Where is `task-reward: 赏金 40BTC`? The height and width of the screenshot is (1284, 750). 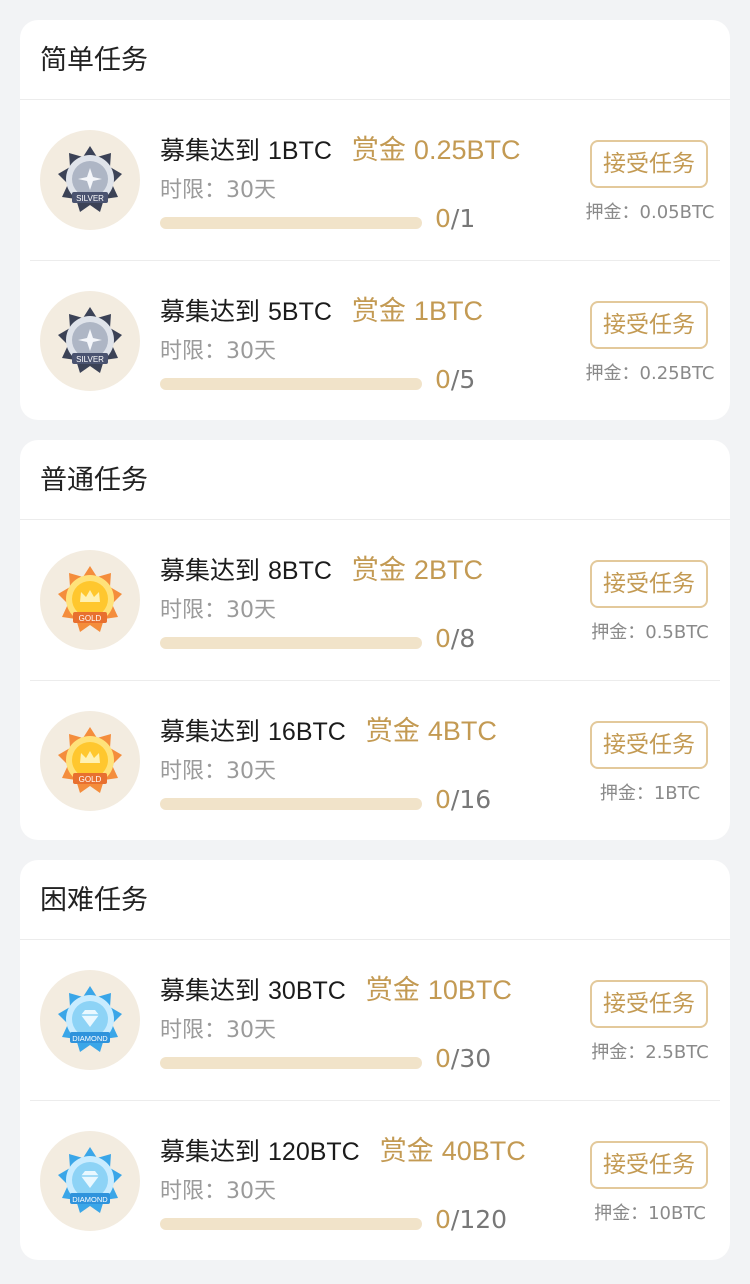 task-reward: 赏金 40BTC is located at coordinates (452, 1151).